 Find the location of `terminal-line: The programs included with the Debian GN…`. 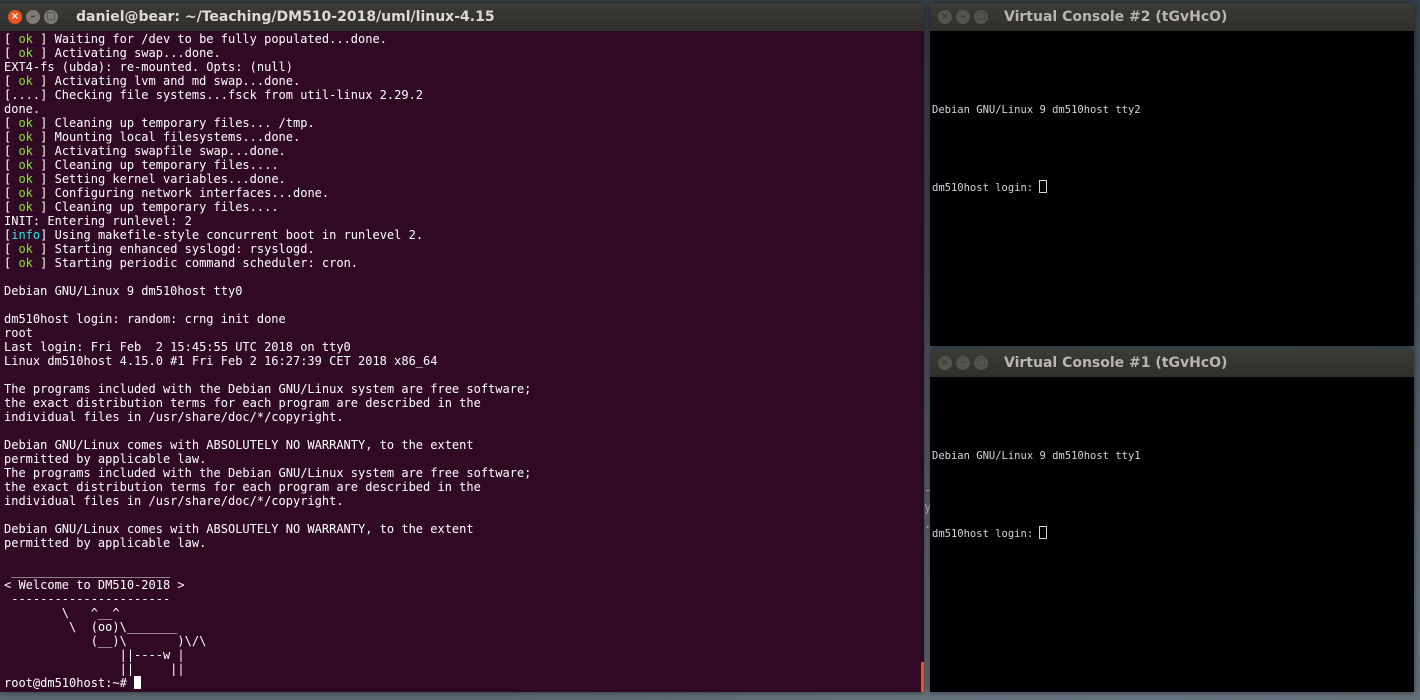

terminal-line: The programs included with the Debian GN… is located at coordinates (464, 473).